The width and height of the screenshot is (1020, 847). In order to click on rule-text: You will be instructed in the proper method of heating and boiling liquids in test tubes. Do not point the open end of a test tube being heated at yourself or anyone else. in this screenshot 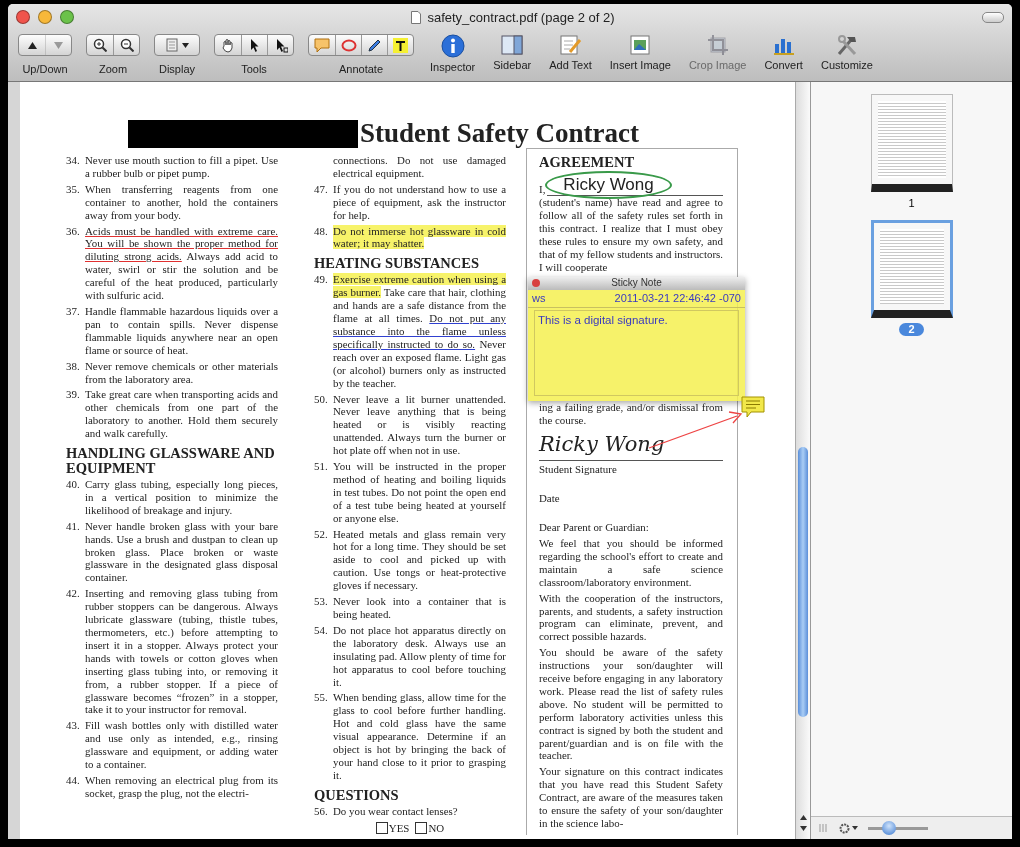, I will do `click(419, 492)`.